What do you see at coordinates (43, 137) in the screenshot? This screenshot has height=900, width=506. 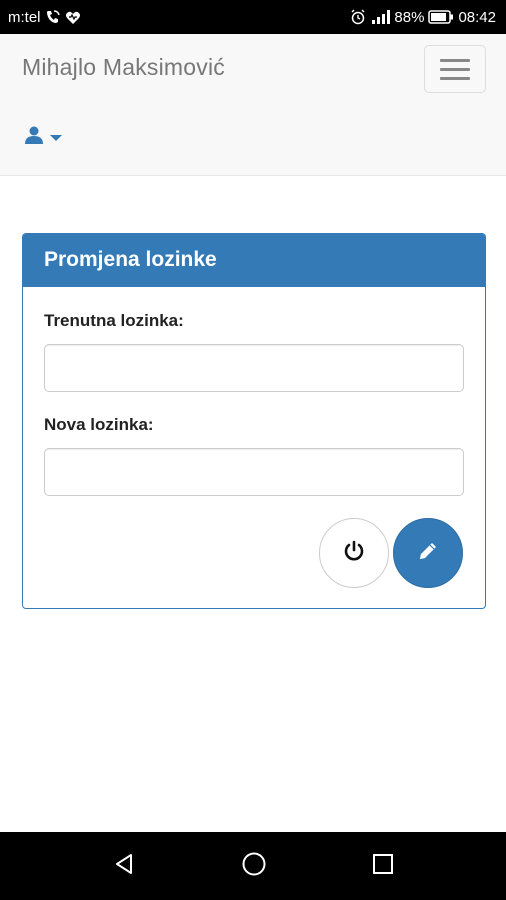 I see `user-dropdown-toggle` at bounding box center [43, 137].